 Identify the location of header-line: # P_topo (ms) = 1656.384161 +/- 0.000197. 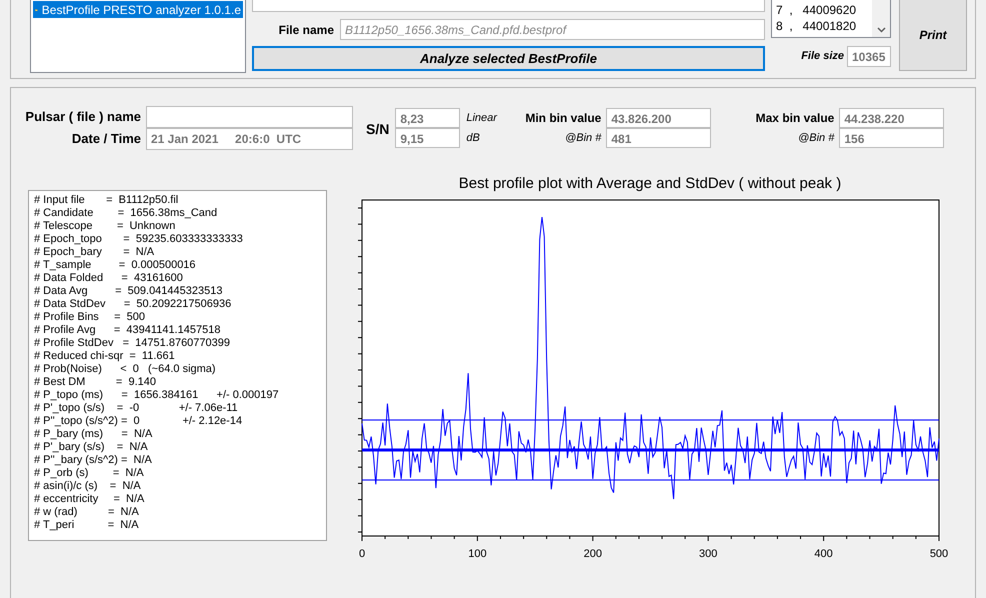
(157, 395).